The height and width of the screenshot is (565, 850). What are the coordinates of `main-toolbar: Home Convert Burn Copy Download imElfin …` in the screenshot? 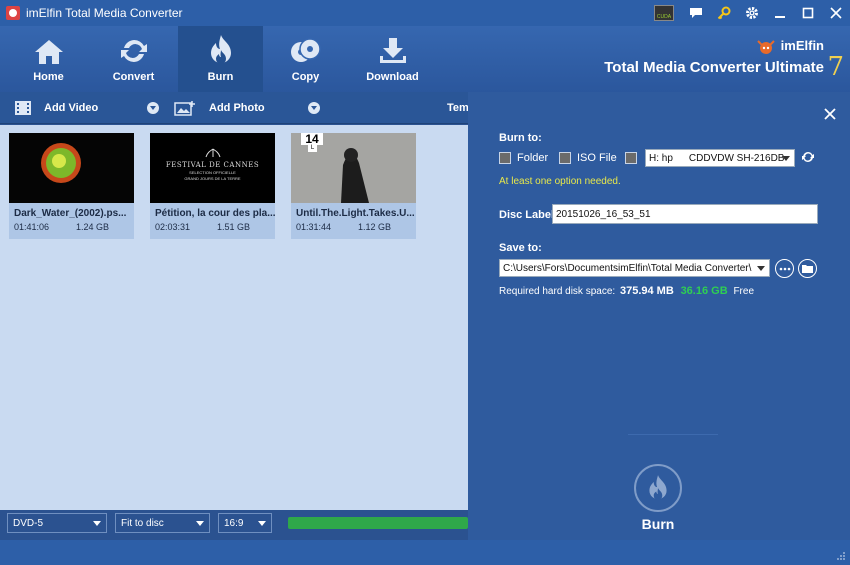 It's located at (425, 59).